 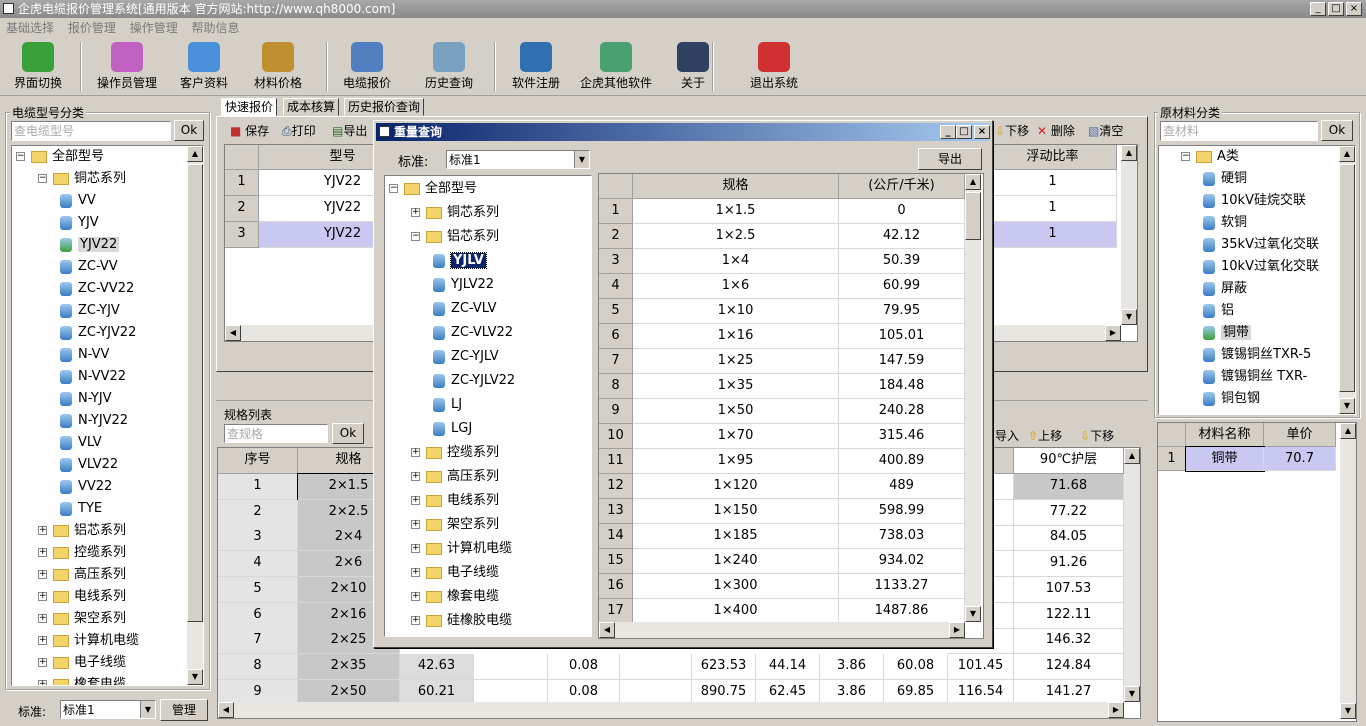 I want to click on tree-node: 软铜, so click(x=1225, y=223).